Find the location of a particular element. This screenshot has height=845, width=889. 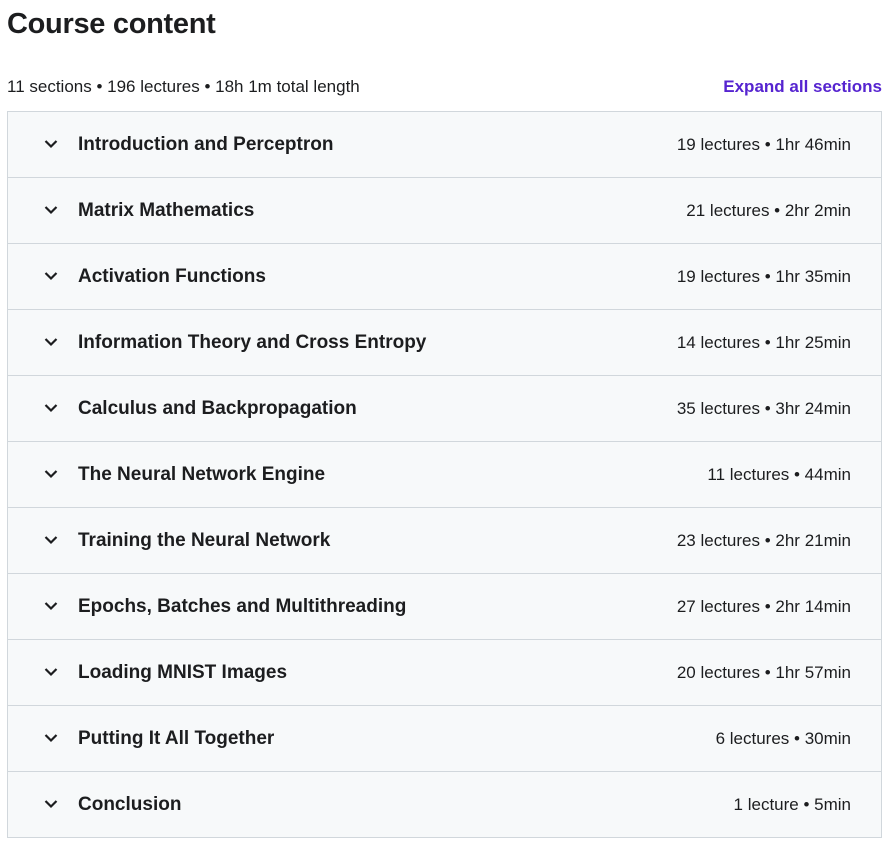

section-meta: 35 lectures • 3hr 24min is located at coordinates (763, 408).